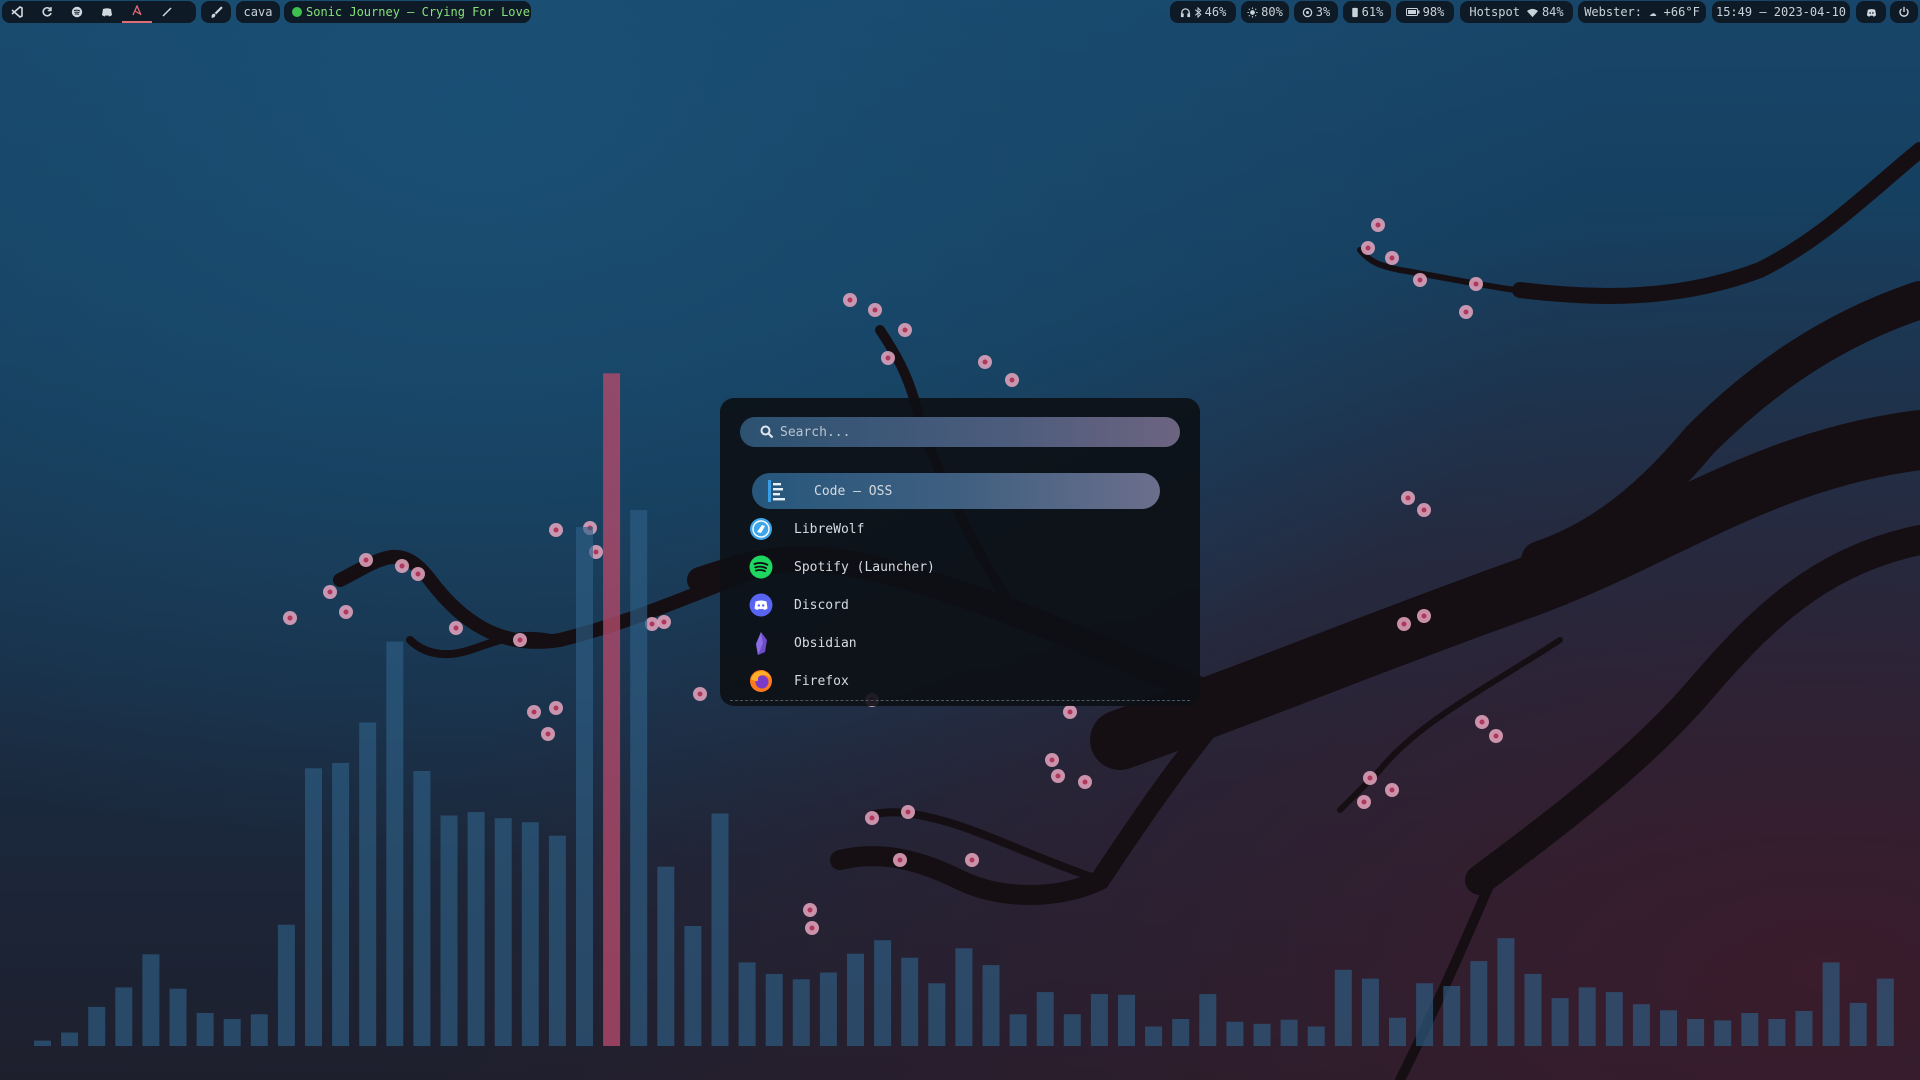 Image resolution: width=1920 pixels, height=1080 pixels. I want to click on app-label: Firefox, so click(821, 681).